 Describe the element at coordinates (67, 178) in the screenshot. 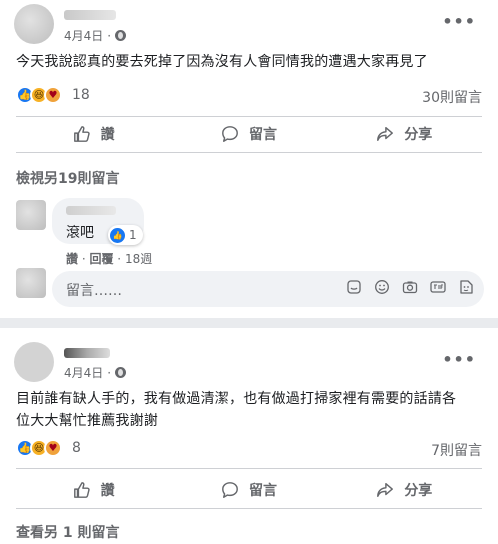

I see `view-more-comments: 檢視另19則留言` at that location.